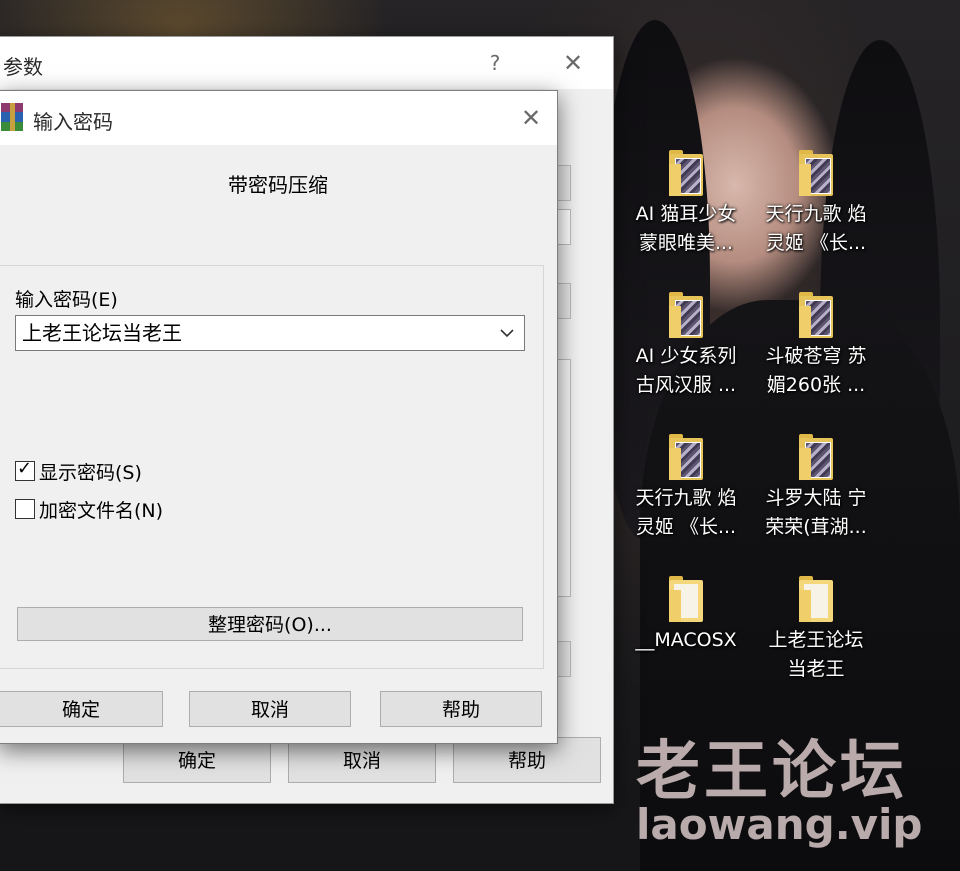 This screenshot has width=960, height=871. What do you see at coordinates (66, 300) in the screenshot?
I see `password-label: 输入密码(E)` at bounding box center [66, 300].